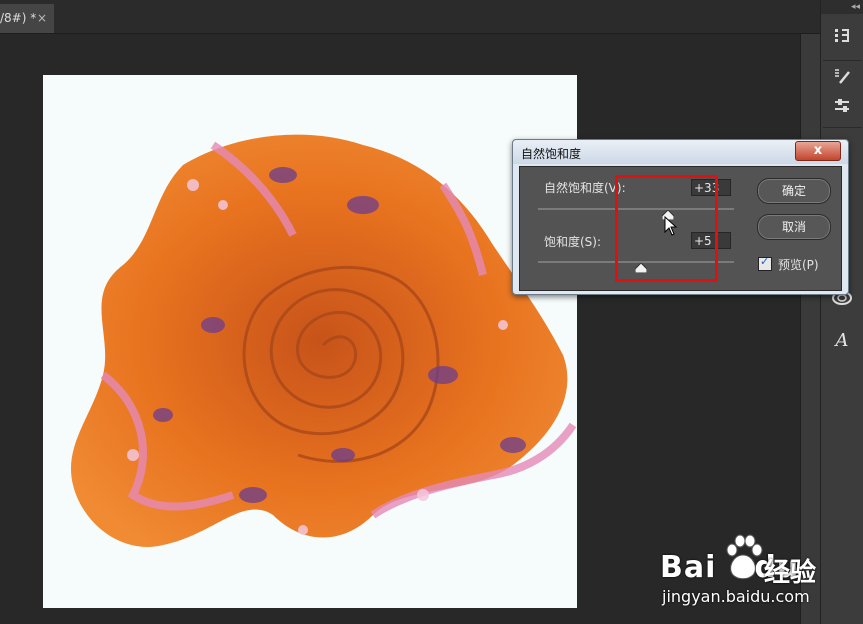  Describe the element at coordinates (765, 263) in the screenshot. I see `preview-checkbox` at that location.